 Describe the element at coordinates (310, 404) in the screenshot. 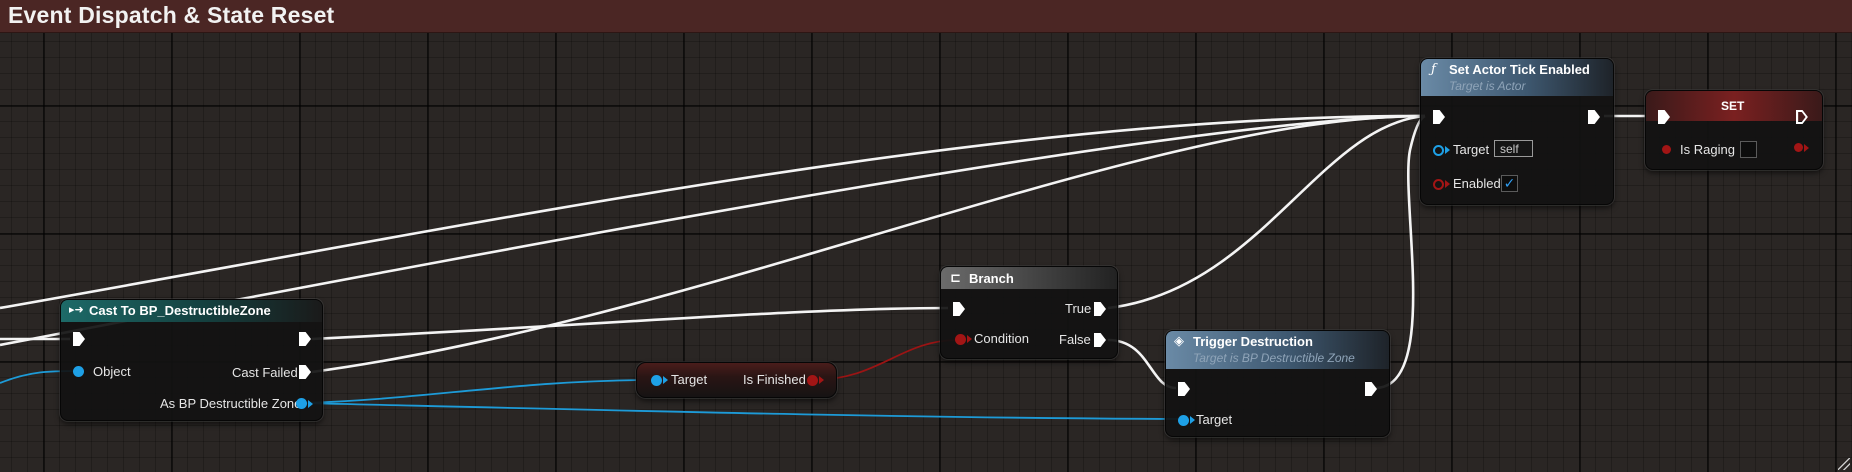

I see `cast-as-pin-arrow` at that location.